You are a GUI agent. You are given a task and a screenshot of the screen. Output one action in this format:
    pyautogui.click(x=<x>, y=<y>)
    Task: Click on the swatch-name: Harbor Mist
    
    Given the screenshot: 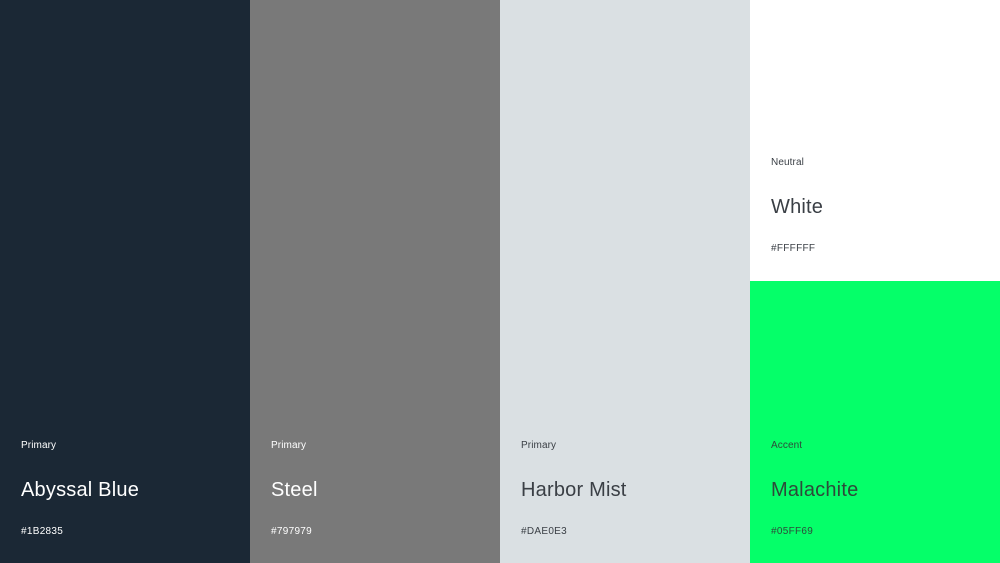 What is the action you would take?
    pyautogui.click(x=574, y=490)
    